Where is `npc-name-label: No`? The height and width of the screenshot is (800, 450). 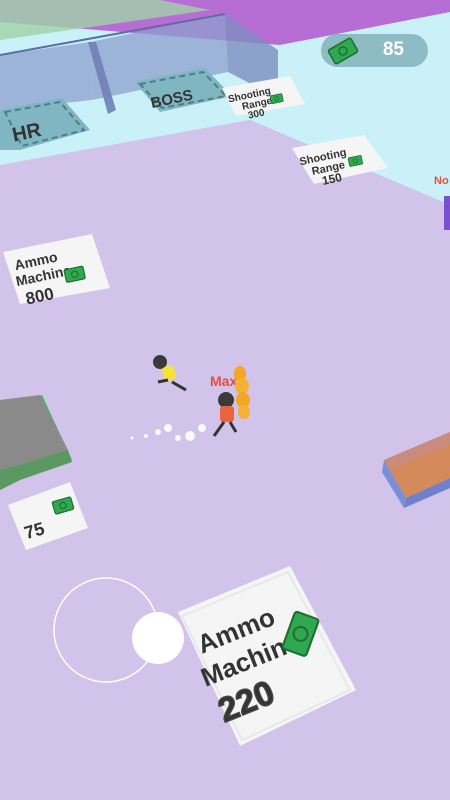 npc-name-label: No is located at coordinates (441, 181).